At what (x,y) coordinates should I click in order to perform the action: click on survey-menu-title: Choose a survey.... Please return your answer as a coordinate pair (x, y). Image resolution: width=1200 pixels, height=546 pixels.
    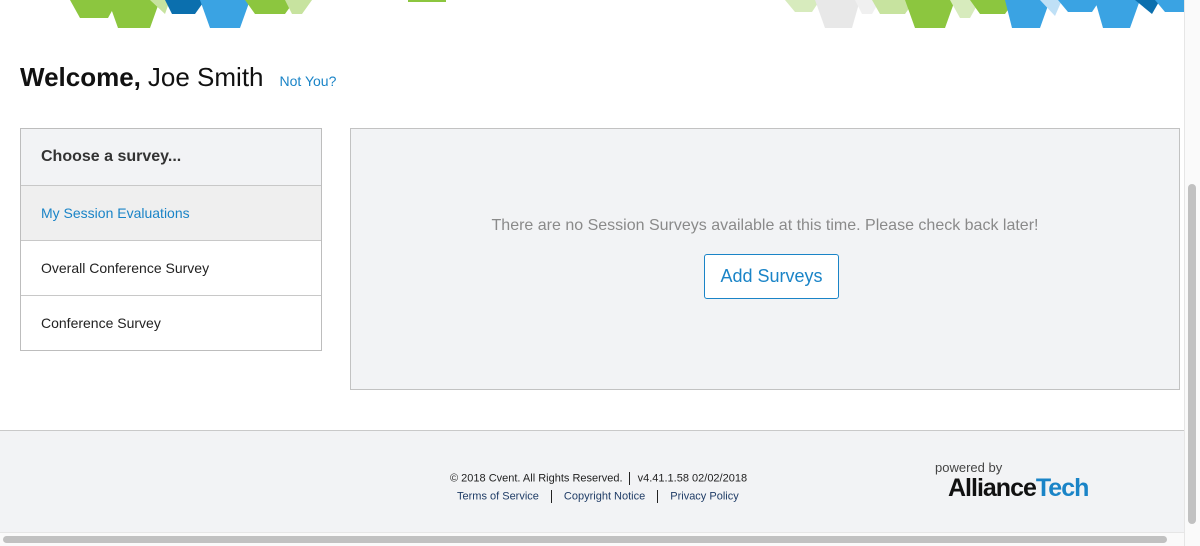
    Looking at the image, I should click on (171, 157).